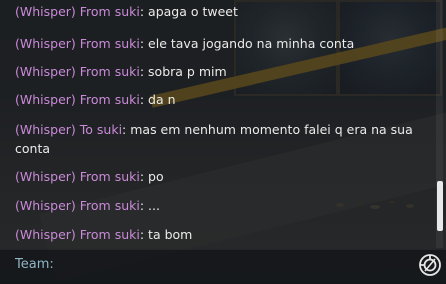  I want to click on ping-icon, so click(430, 265).